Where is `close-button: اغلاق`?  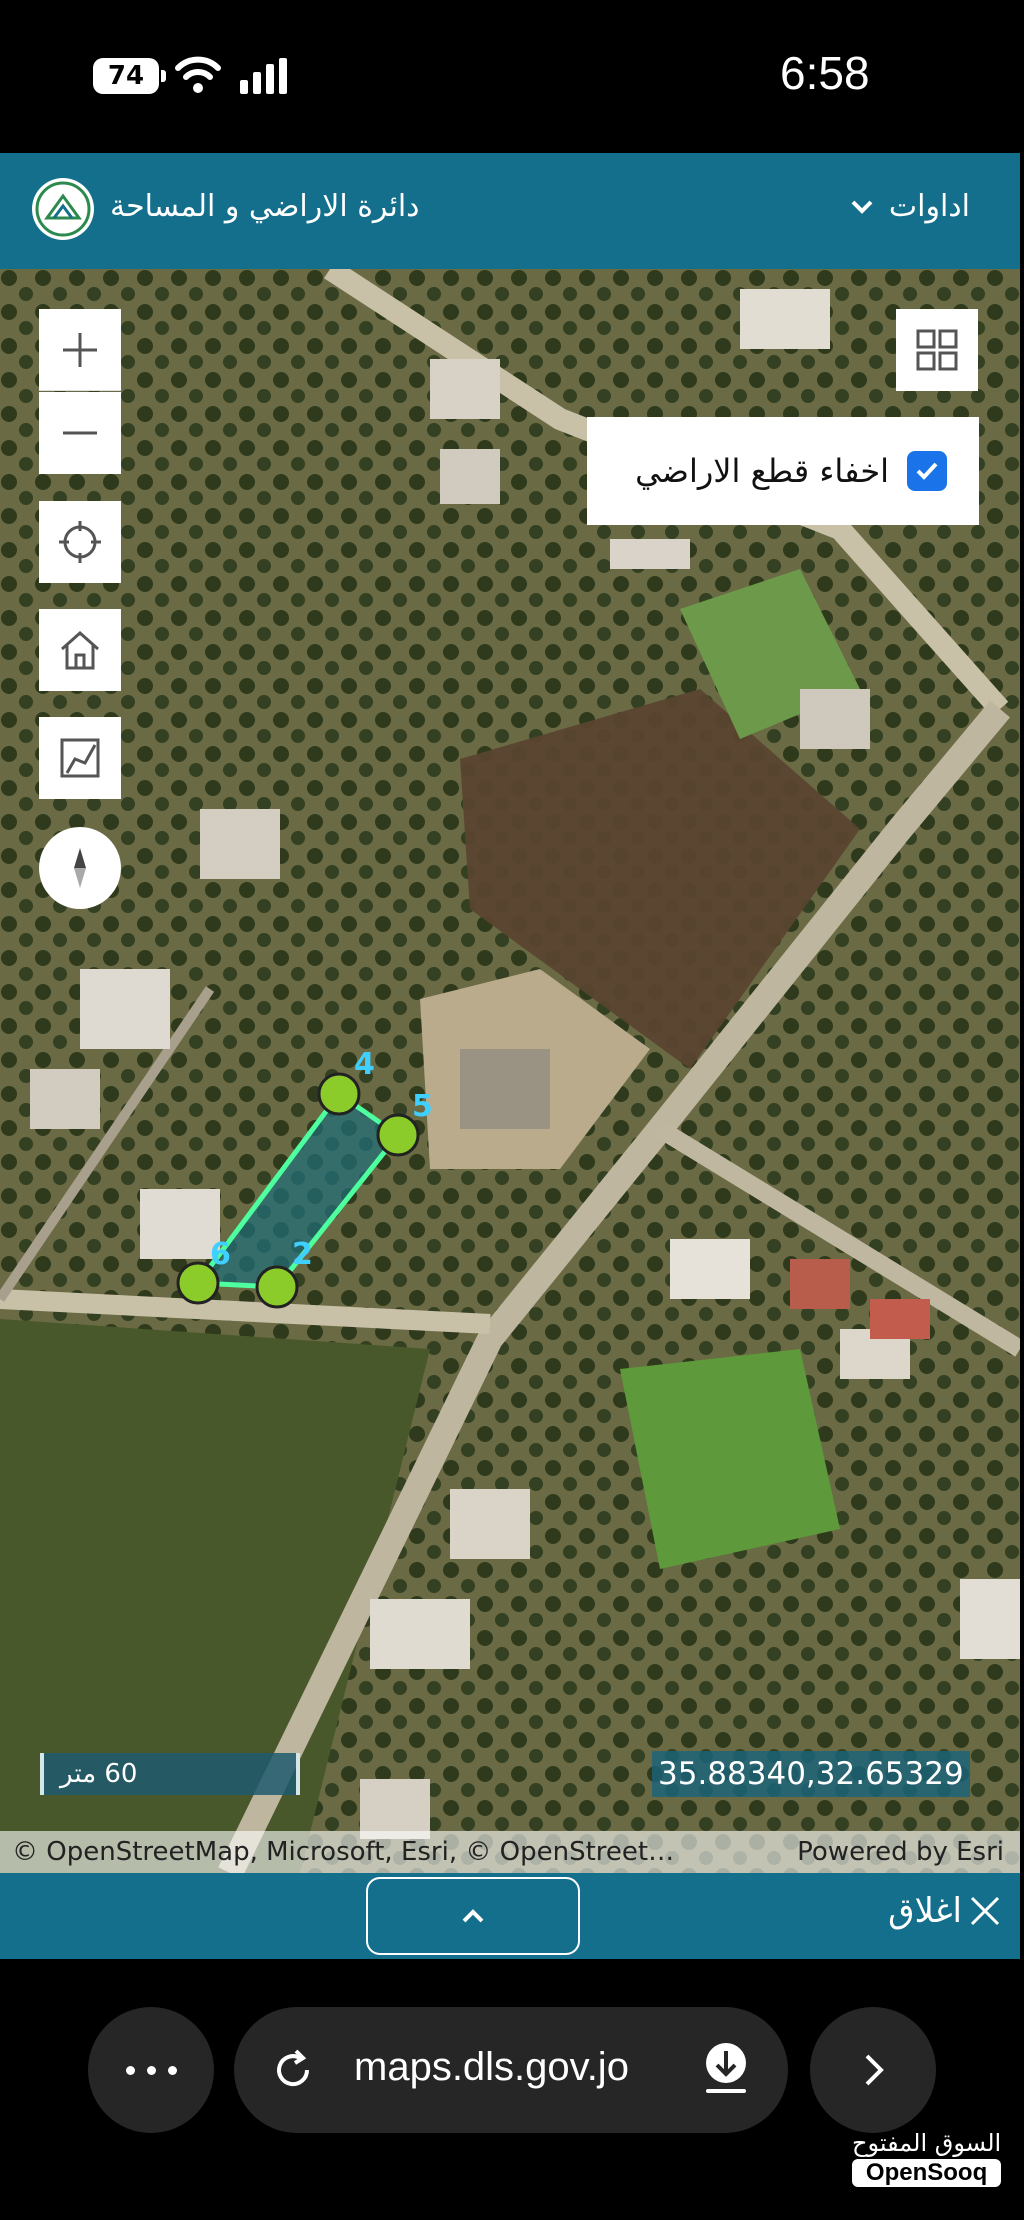
close-button: اغلاق is located at coordinates (945, 1911).